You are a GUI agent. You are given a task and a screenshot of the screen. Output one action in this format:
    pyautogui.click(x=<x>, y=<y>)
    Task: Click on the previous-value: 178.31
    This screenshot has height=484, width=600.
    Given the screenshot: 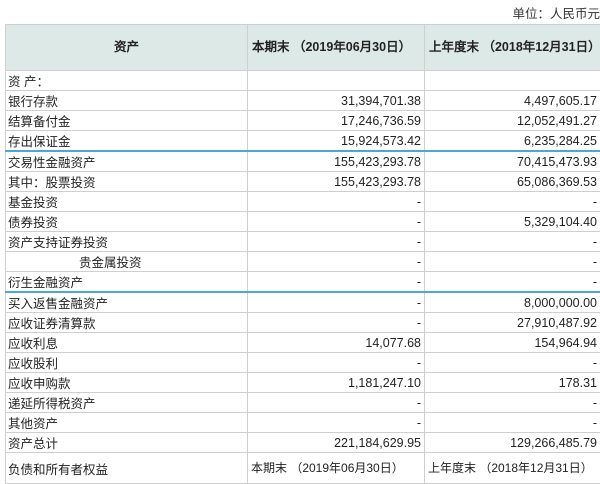 What is the action you would take?
    pyautogui.click(x=512, y=383)
    